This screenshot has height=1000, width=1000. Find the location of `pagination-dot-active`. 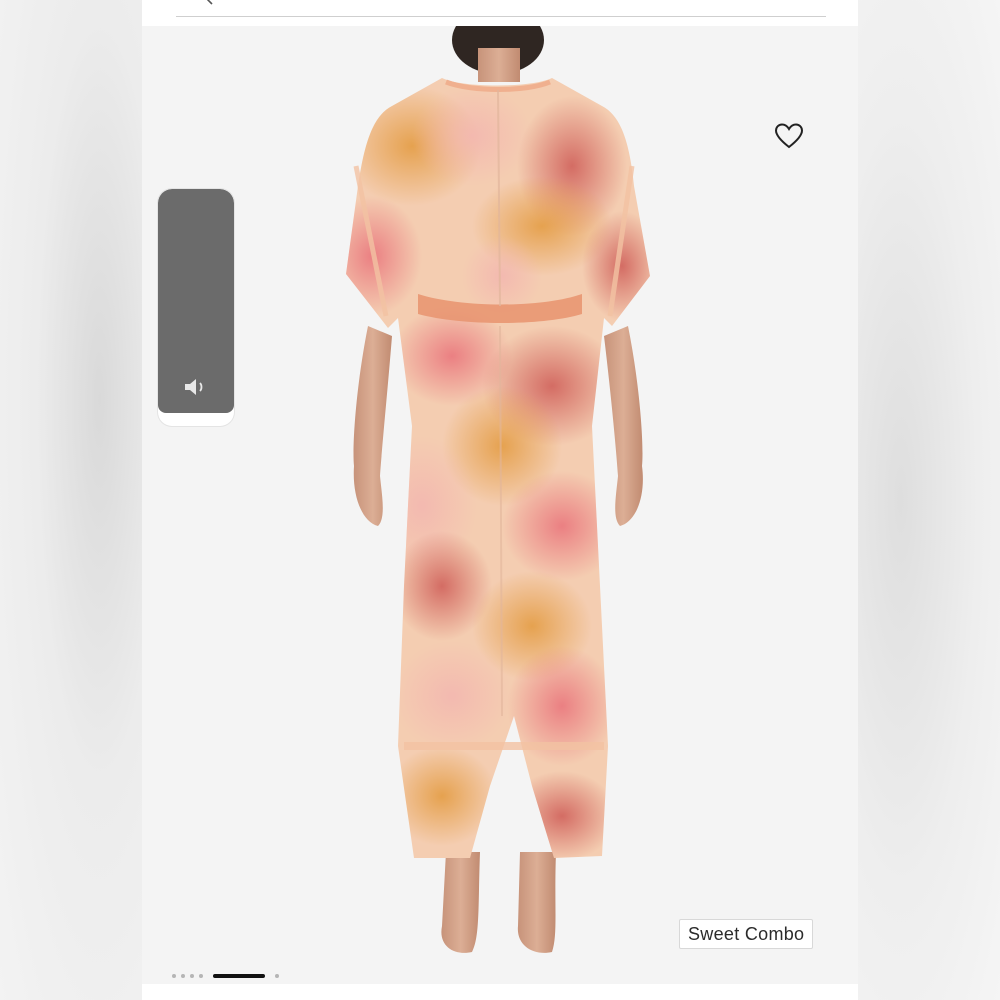

pagination-dot-active is located at coordinates (239, 976).